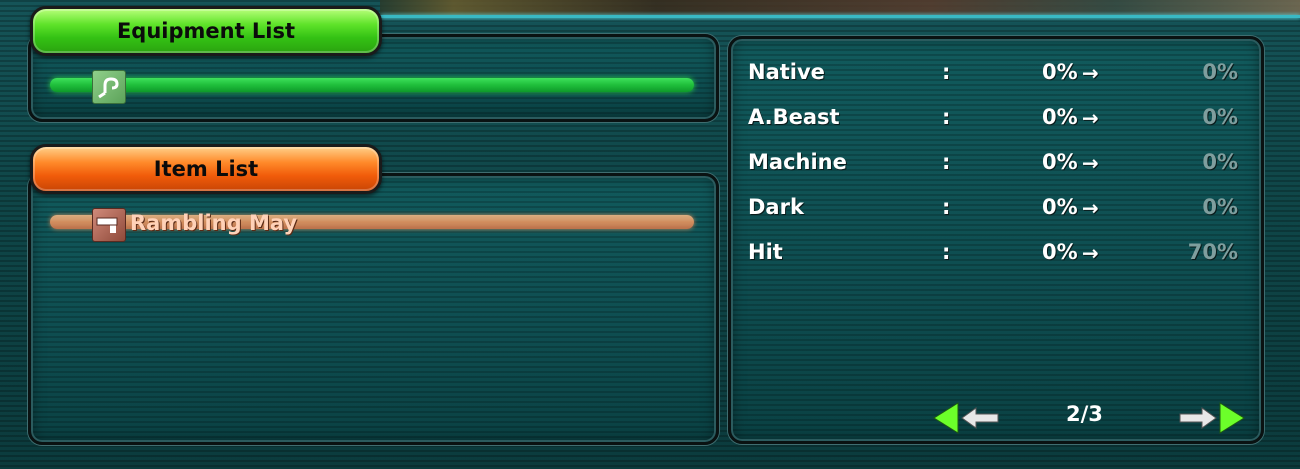  I want to click on arrow-left-icon, so click(966, 418).